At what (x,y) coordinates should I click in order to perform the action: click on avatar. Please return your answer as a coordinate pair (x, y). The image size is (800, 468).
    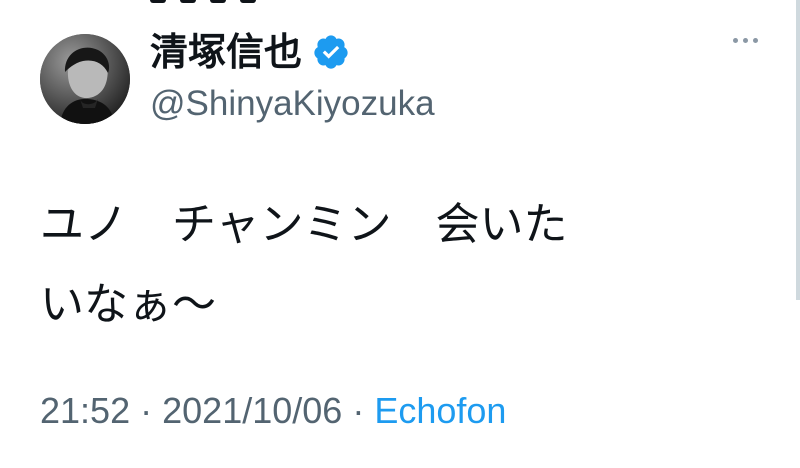
    Looking at the image, I should click on (85, 79).